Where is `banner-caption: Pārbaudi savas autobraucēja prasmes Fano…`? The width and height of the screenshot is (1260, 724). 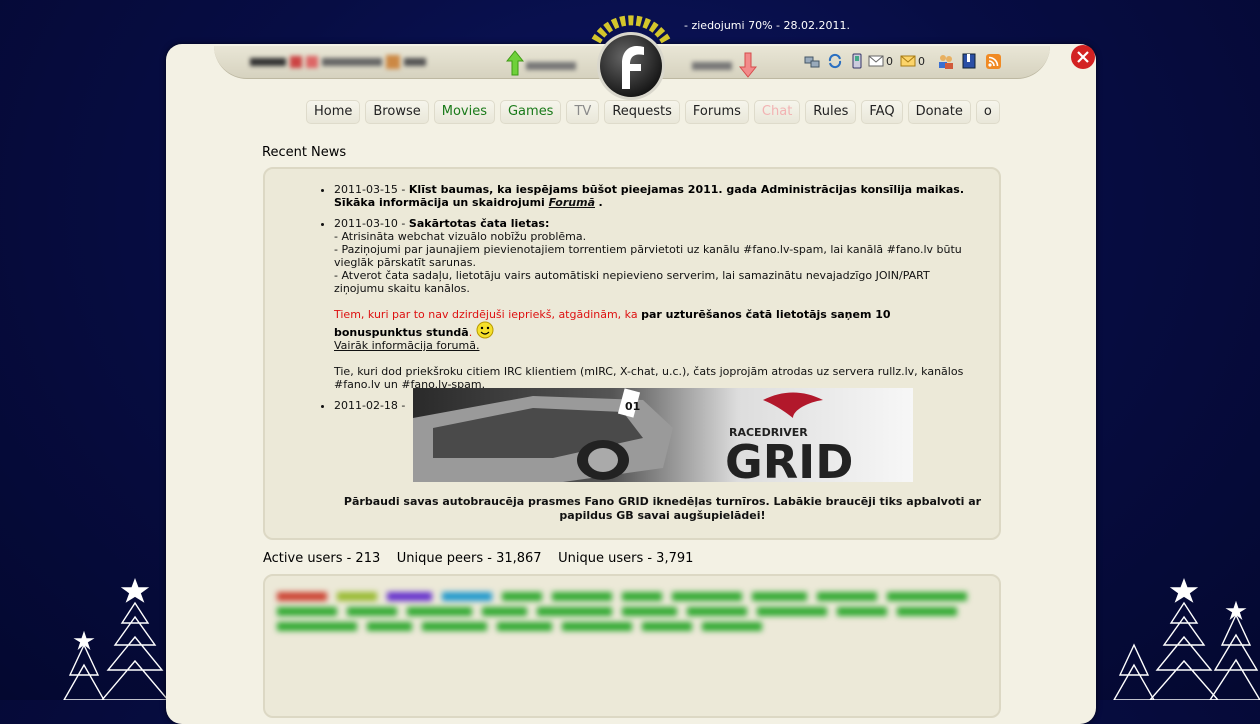 banner-caption: Pārbaudi savas autobraucēja prasmes Fano… is located at coordinates (662, 508).